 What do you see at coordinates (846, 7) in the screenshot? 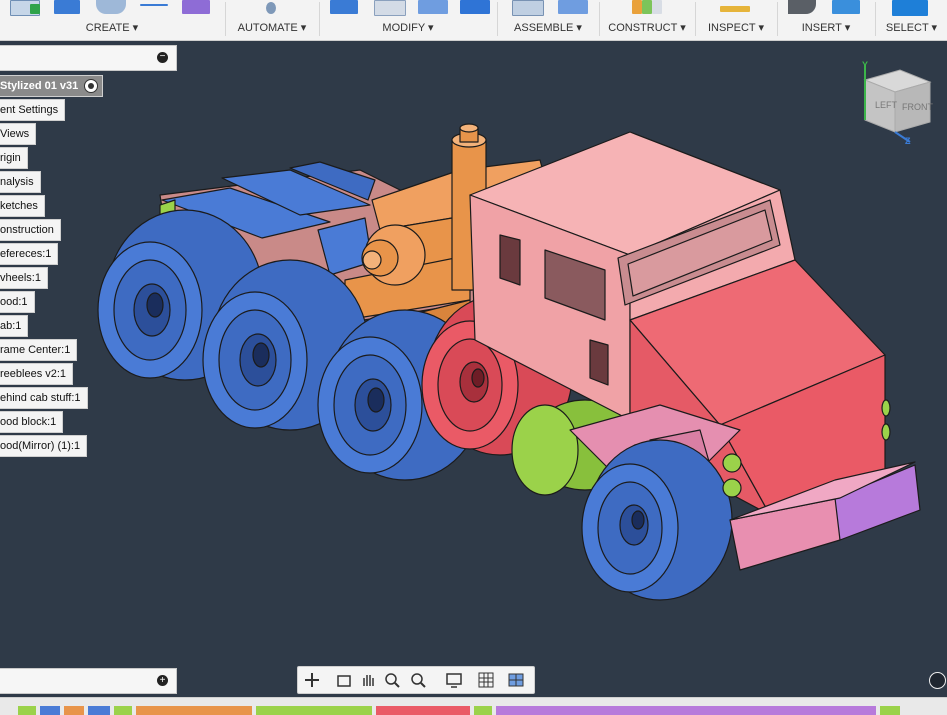
I see `insert-image-icon` at bounding box center [846, 7].